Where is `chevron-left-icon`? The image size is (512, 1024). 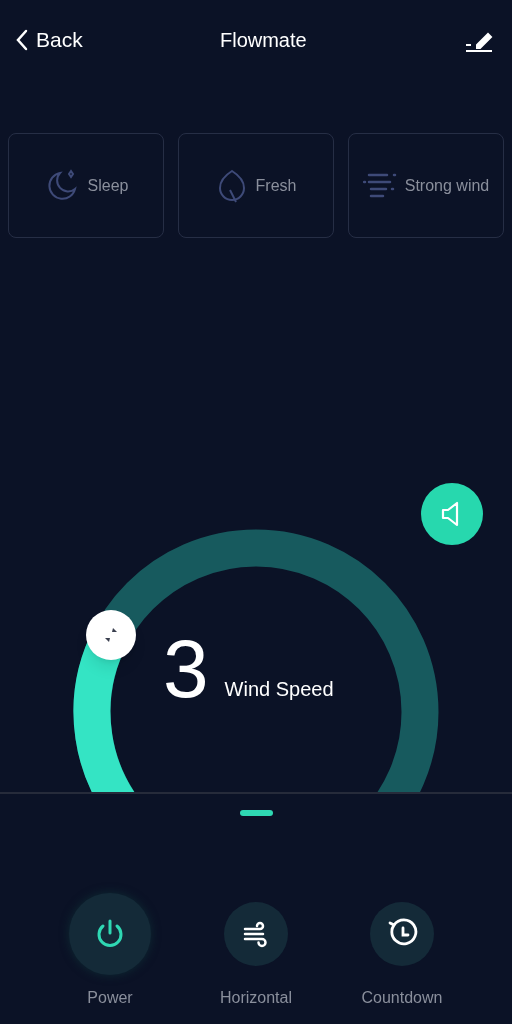
chevron-left-icon is located at coordinates (22, 40).